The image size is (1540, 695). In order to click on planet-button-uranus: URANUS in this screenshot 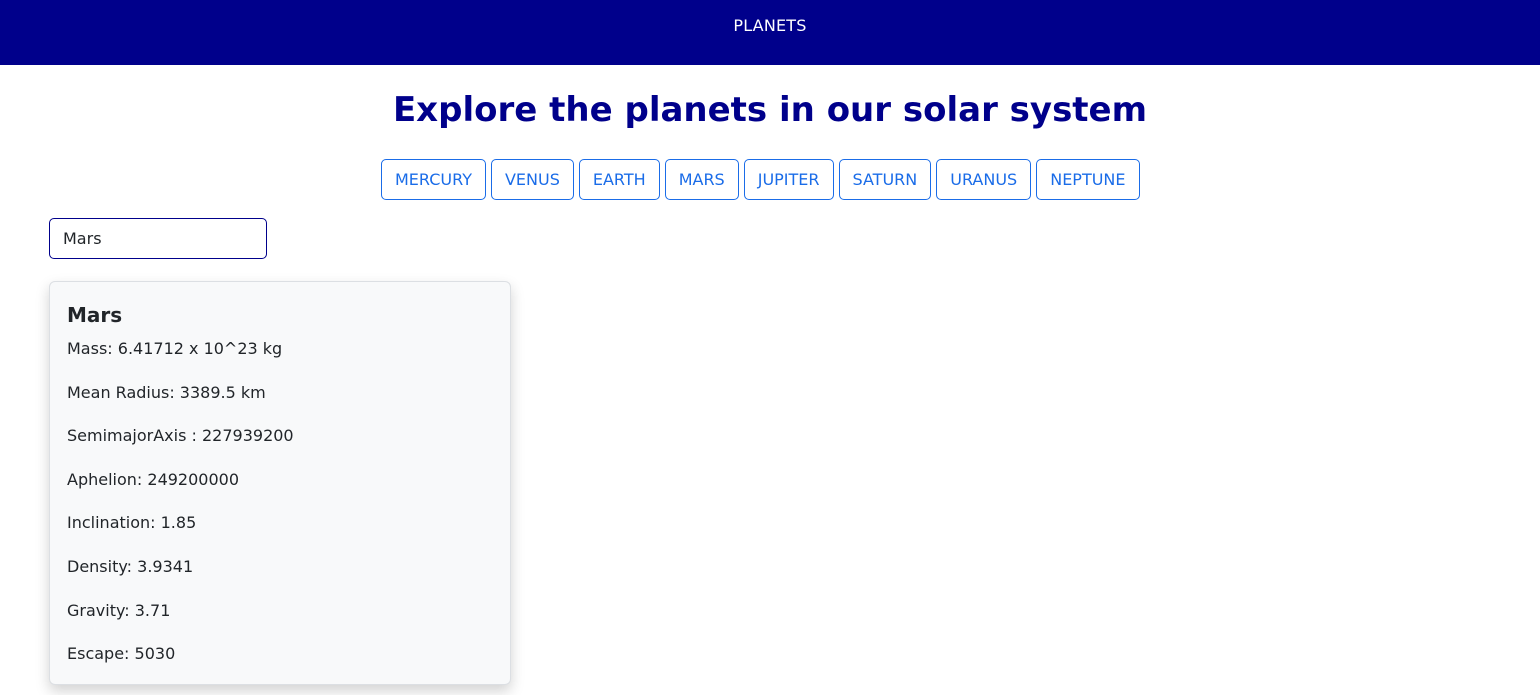, I will do `click(984, 179)`.